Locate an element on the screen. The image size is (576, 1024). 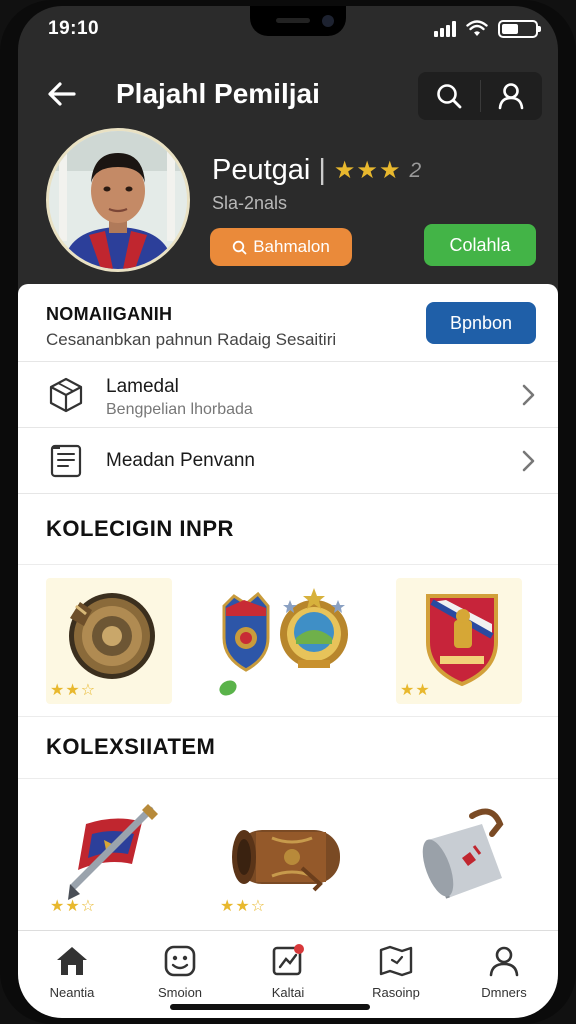
app-header: Plajahl Pemiljai is located at coordinates (288, 94).